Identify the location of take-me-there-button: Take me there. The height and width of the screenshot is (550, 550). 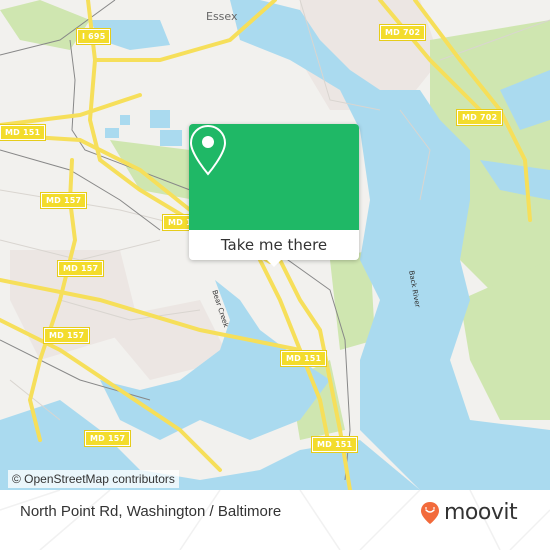
(274, 245).